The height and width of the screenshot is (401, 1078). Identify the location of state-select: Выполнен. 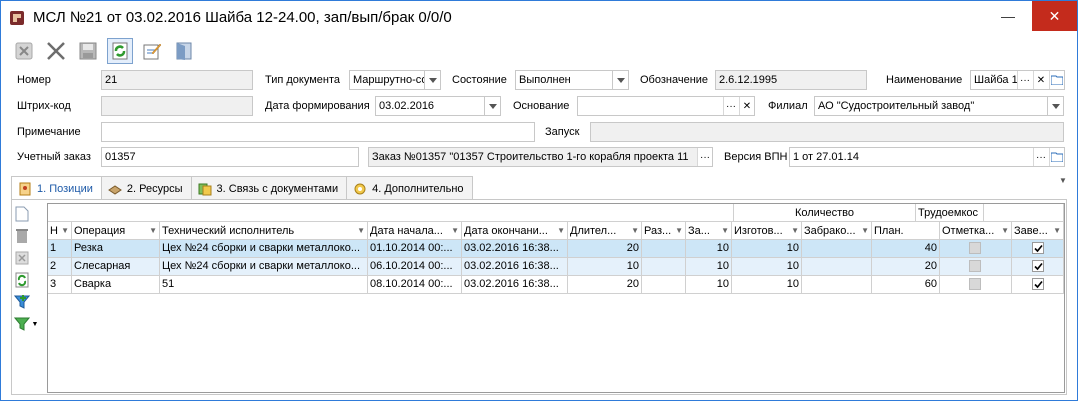
(572, 80).